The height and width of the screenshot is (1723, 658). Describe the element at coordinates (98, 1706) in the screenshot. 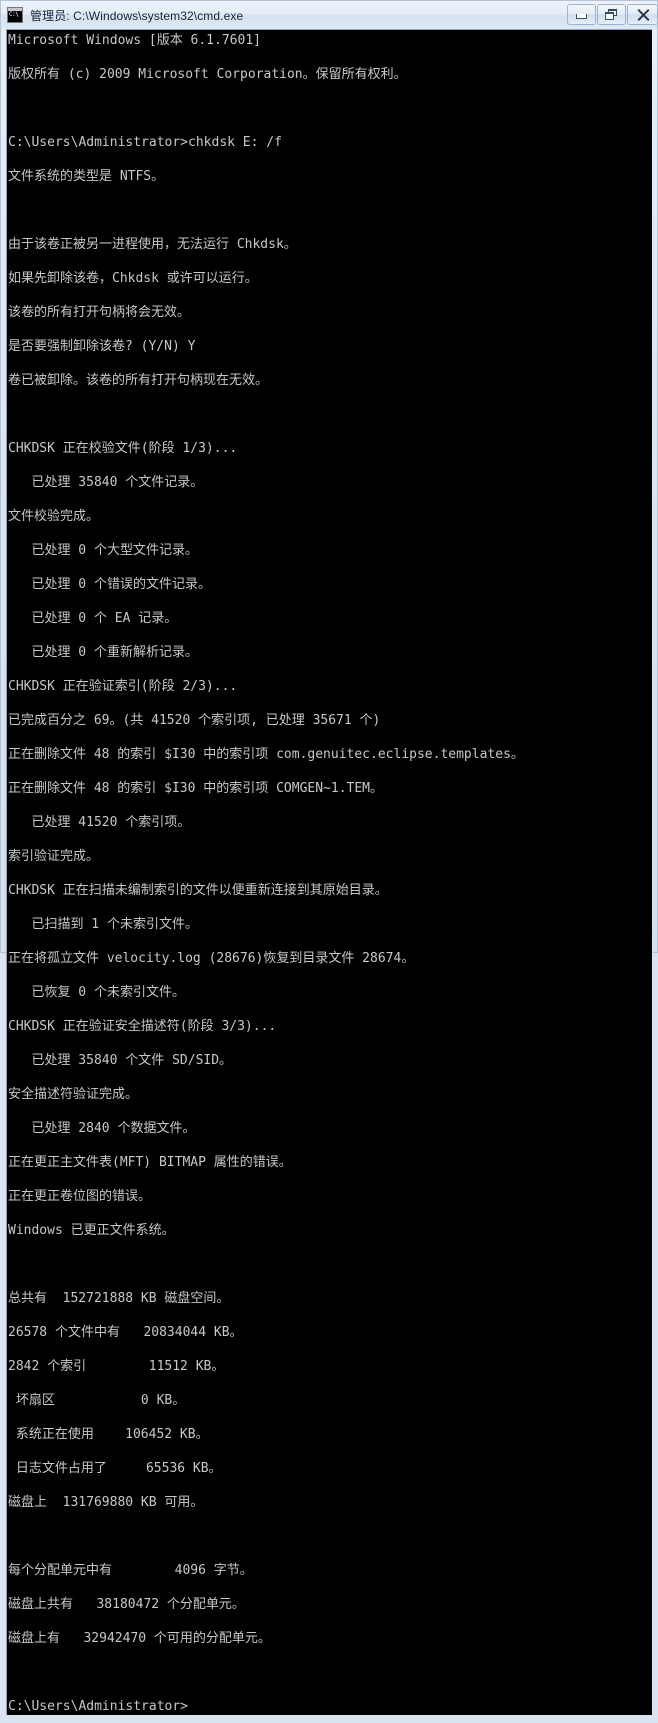

I see `console-line: C:\Users\Administrator>` at that location.